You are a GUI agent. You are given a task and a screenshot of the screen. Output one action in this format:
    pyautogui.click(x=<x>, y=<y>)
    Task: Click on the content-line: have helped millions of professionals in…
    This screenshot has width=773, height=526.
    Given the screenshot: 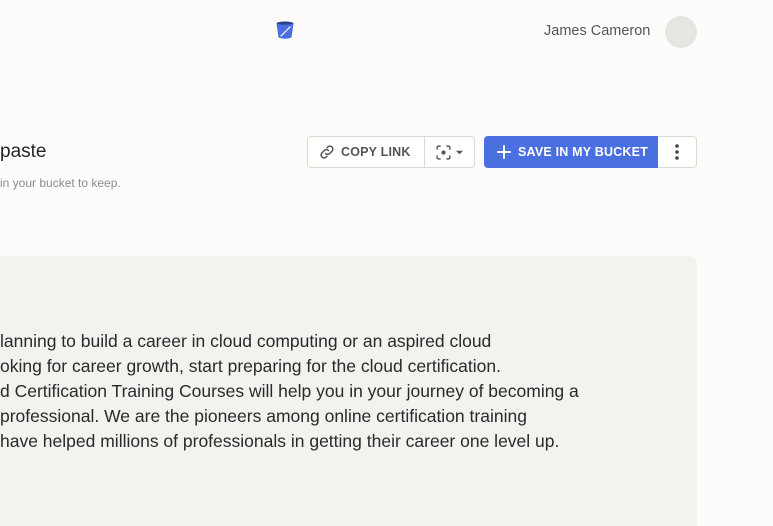 What is the action you would take?
    pyautogui.click(x=280, y=441)
    